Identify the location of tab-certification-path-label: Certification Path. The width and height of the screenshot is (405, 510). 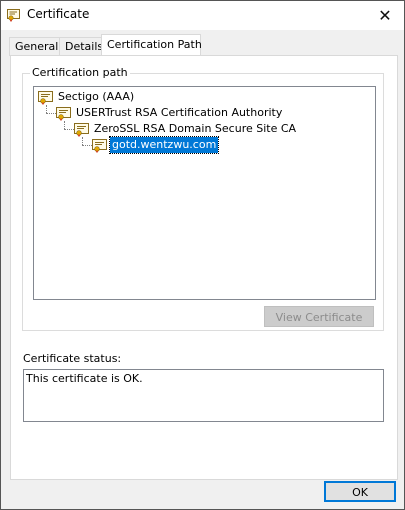
(154, 44).